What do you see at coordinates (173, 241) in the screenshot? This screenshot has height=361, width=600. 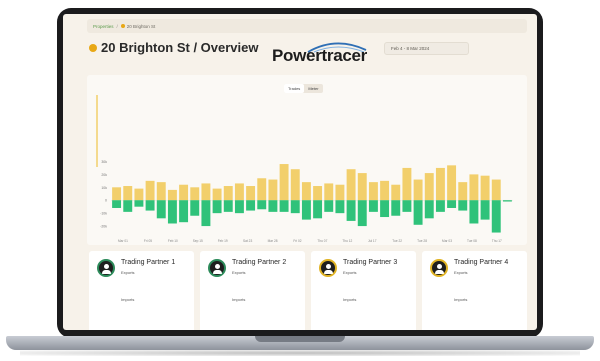 I see `x-tick-label: Feb 10` at bounding box center [173, 241].